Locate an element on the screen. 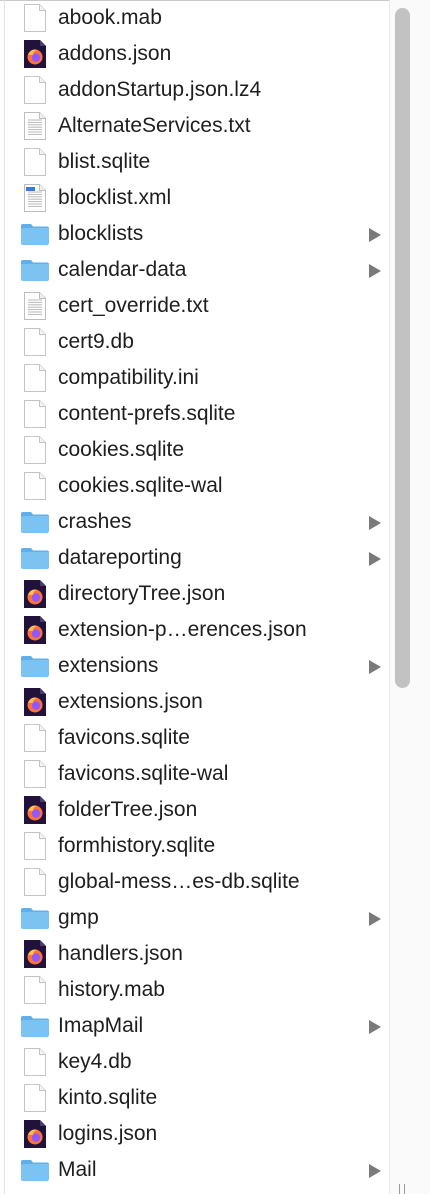 The image size is (430, 1194). file-row: extension-p…erences.json is located at coordinates (193, 630).